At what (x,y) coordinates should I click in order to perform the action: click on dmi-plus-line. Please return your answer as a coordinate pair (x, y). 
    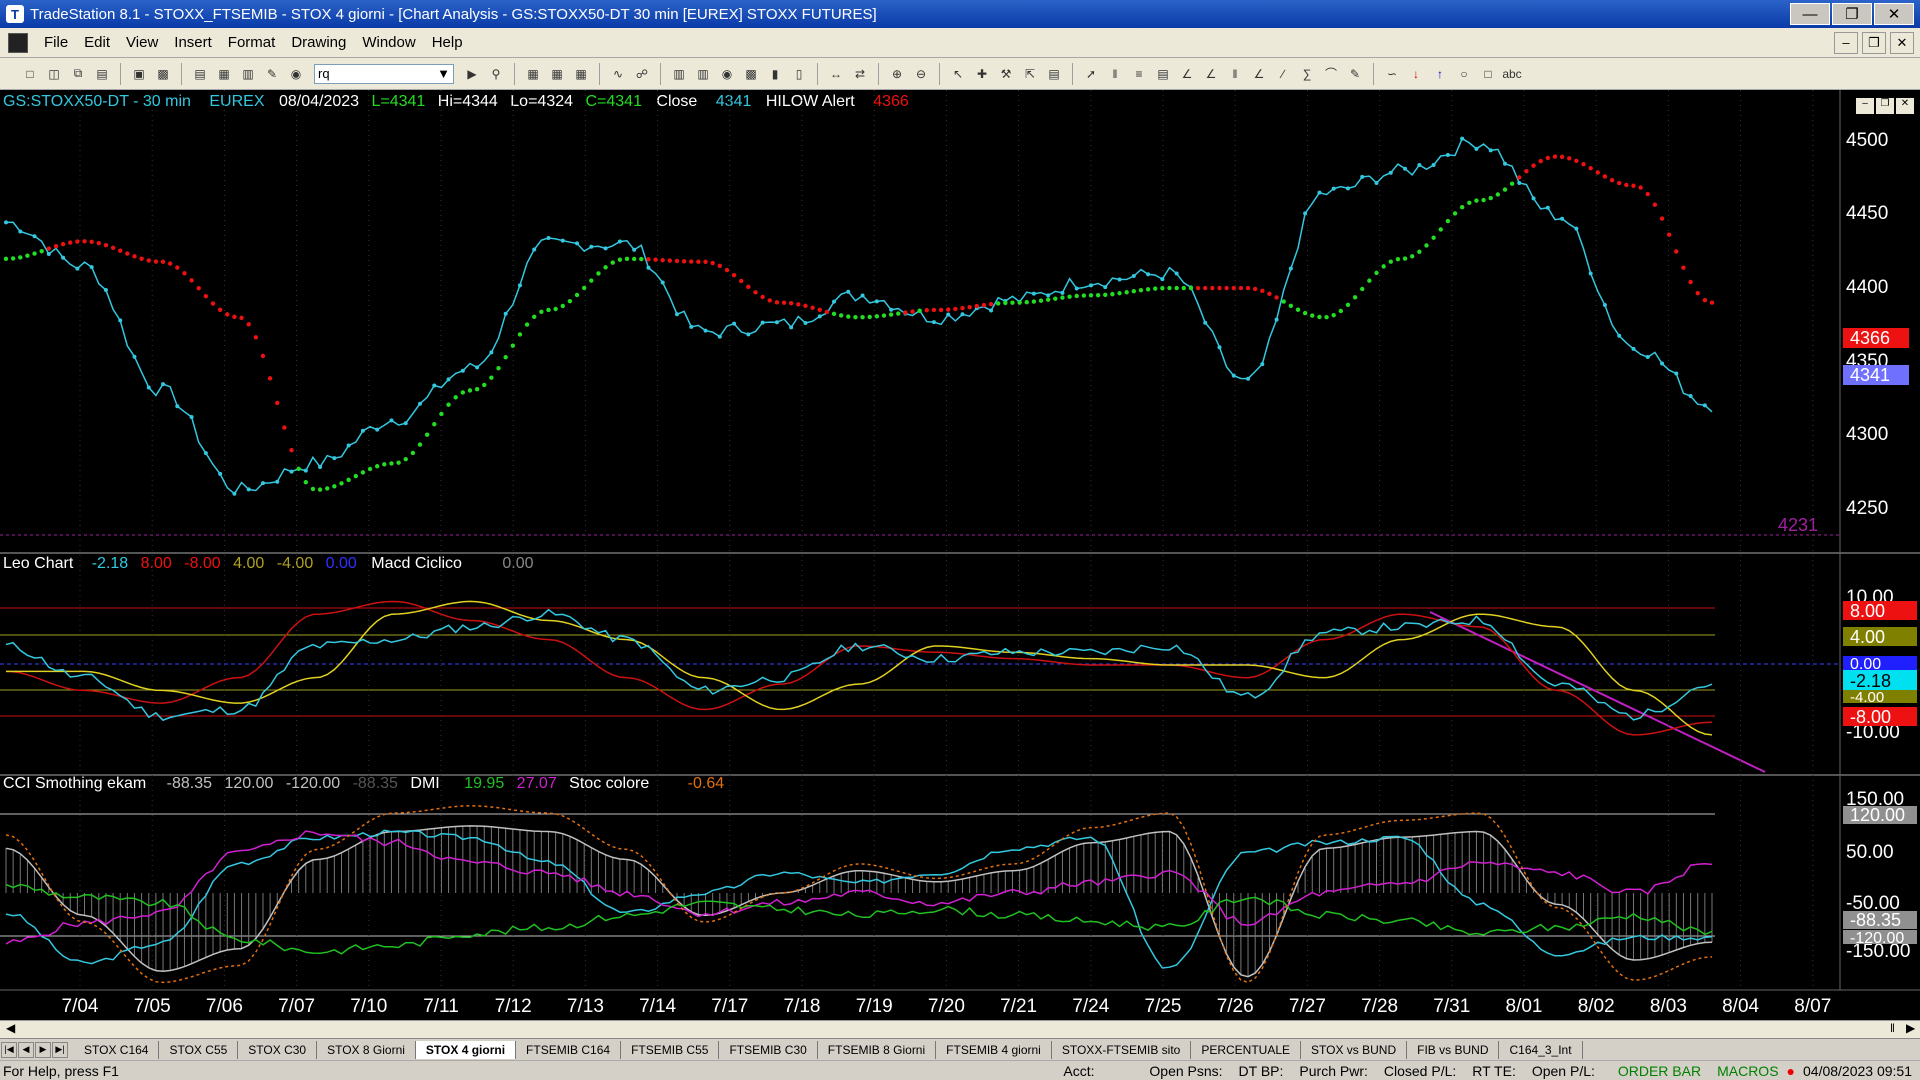
    Looking at the image, I should click on (859, 919).